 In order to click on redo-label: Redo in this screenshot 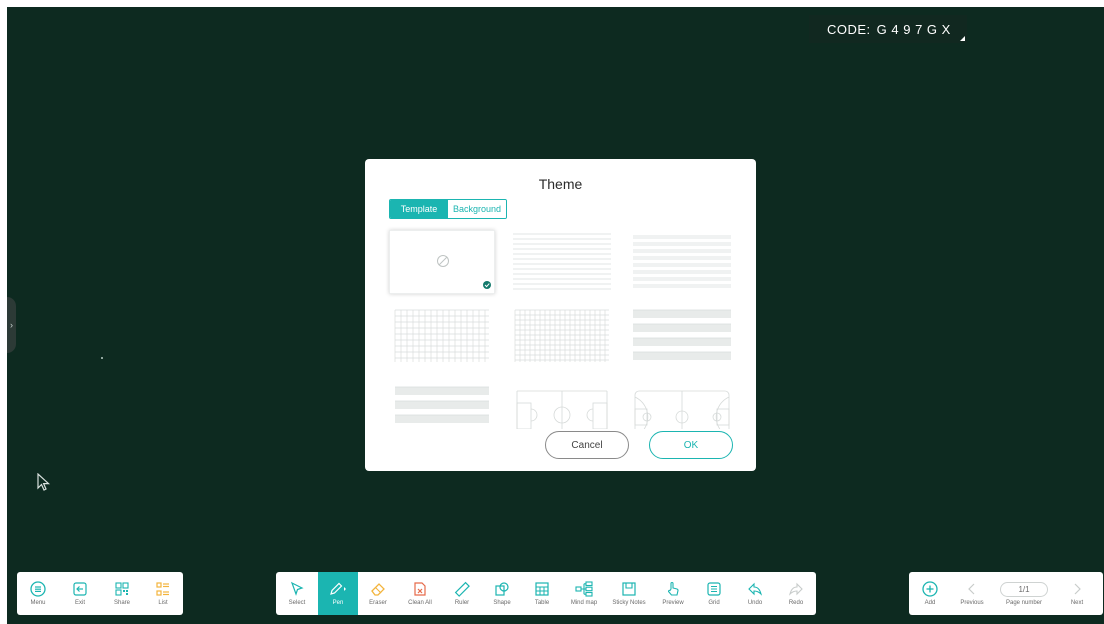, I will do `click(796, 603)`.